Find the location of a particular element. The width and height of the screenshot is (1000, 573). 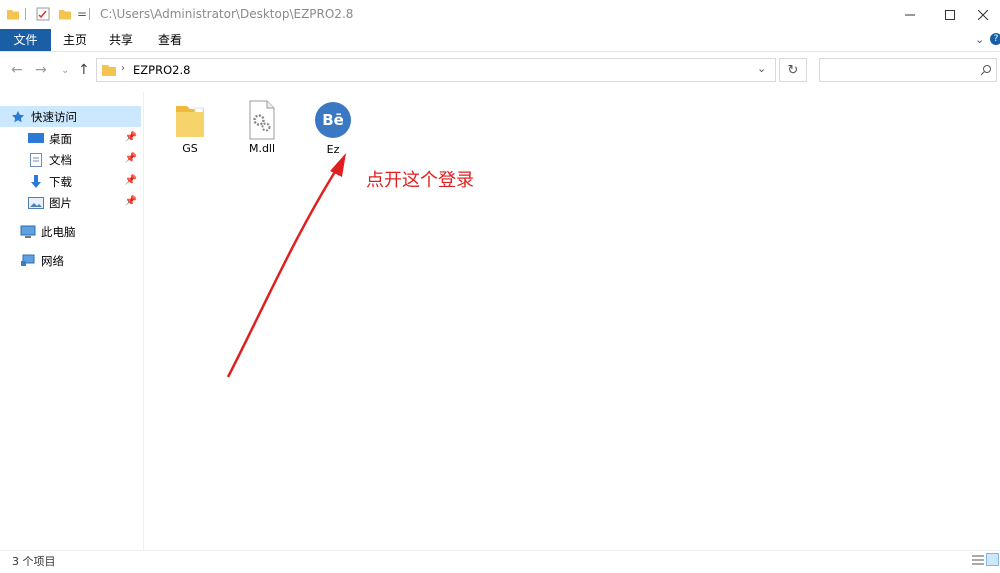

close-button is located at coordinates (980, 14).